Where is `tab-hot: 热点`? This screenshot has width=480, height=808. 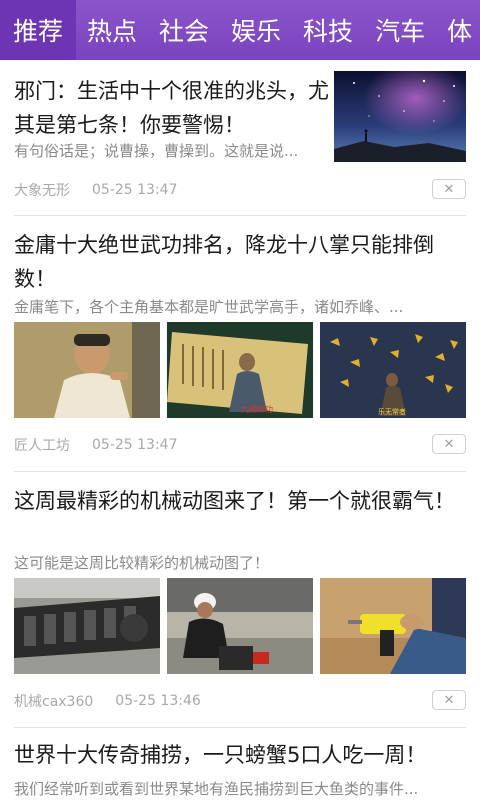 tab-hot: 热点 is located at coordinates (112, 30).